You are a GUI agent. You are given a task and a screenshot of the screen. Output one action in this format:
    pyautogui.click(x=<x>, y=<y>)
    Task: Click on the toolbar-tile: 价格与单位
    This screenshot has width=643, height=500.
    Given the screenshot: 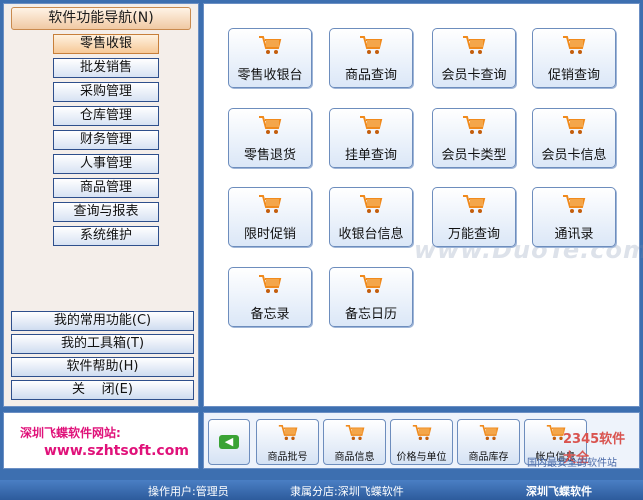 What is the action you would take?
    pyautogui.click(x=421, y=442)
    